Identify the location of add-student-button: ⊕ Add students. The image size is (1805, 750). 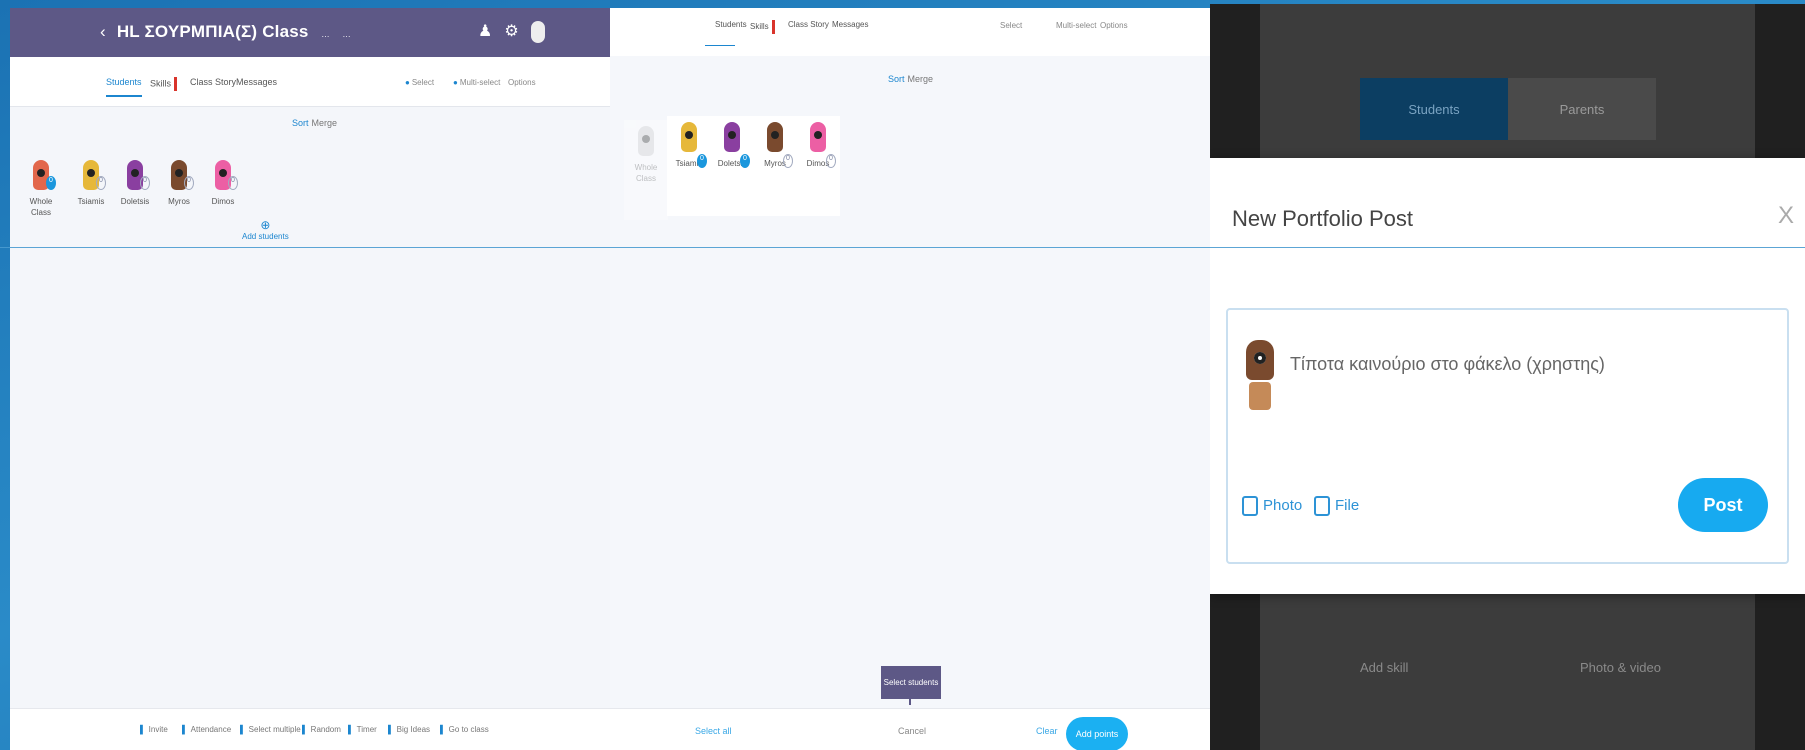
(265, 229).